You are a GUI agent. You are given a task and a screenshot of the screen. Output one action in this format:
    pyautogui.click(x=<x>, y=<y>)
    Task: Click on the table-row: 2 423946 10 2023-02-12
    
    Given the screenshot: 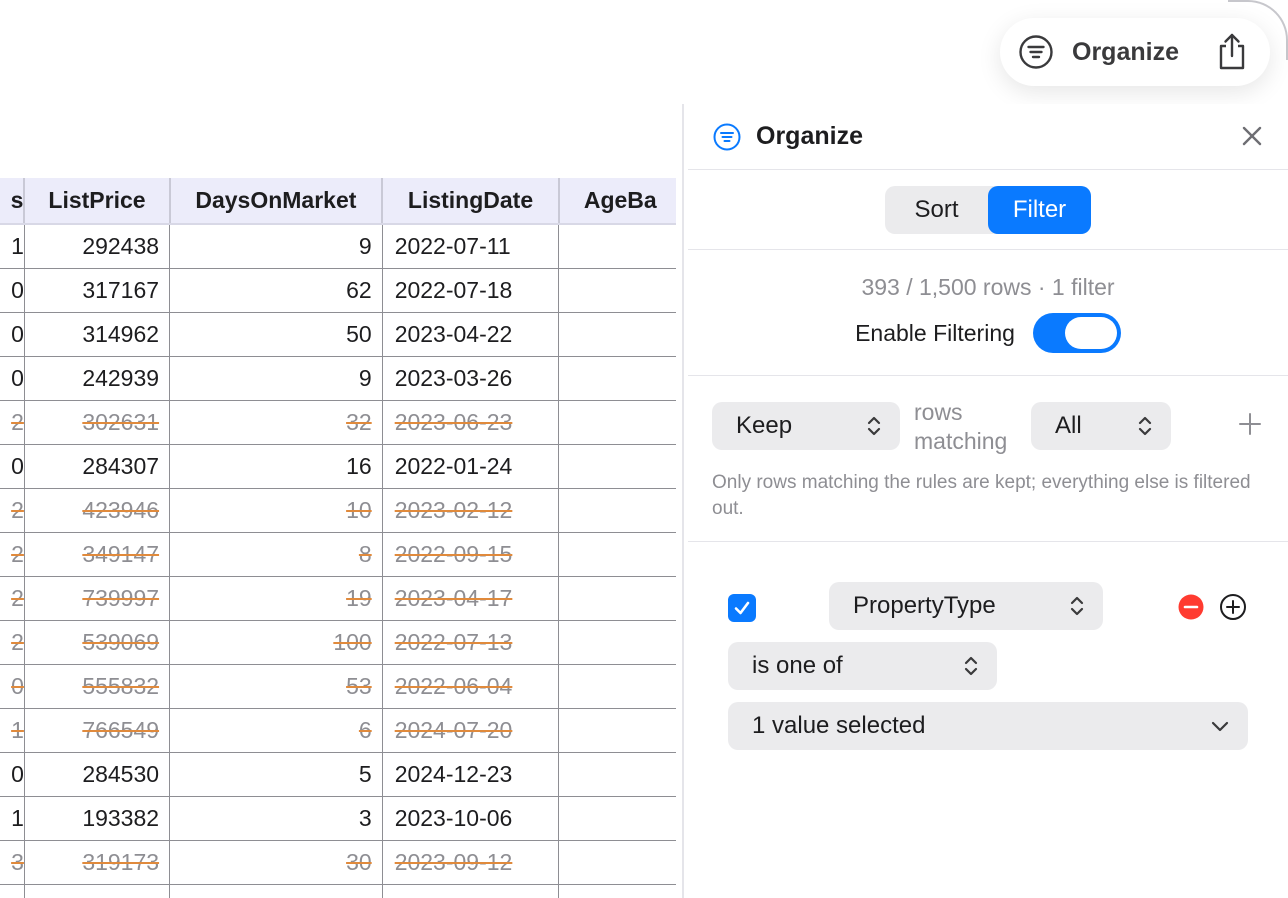 What is the action you would take?
    pyautogui.click(x=338, y=510)
    